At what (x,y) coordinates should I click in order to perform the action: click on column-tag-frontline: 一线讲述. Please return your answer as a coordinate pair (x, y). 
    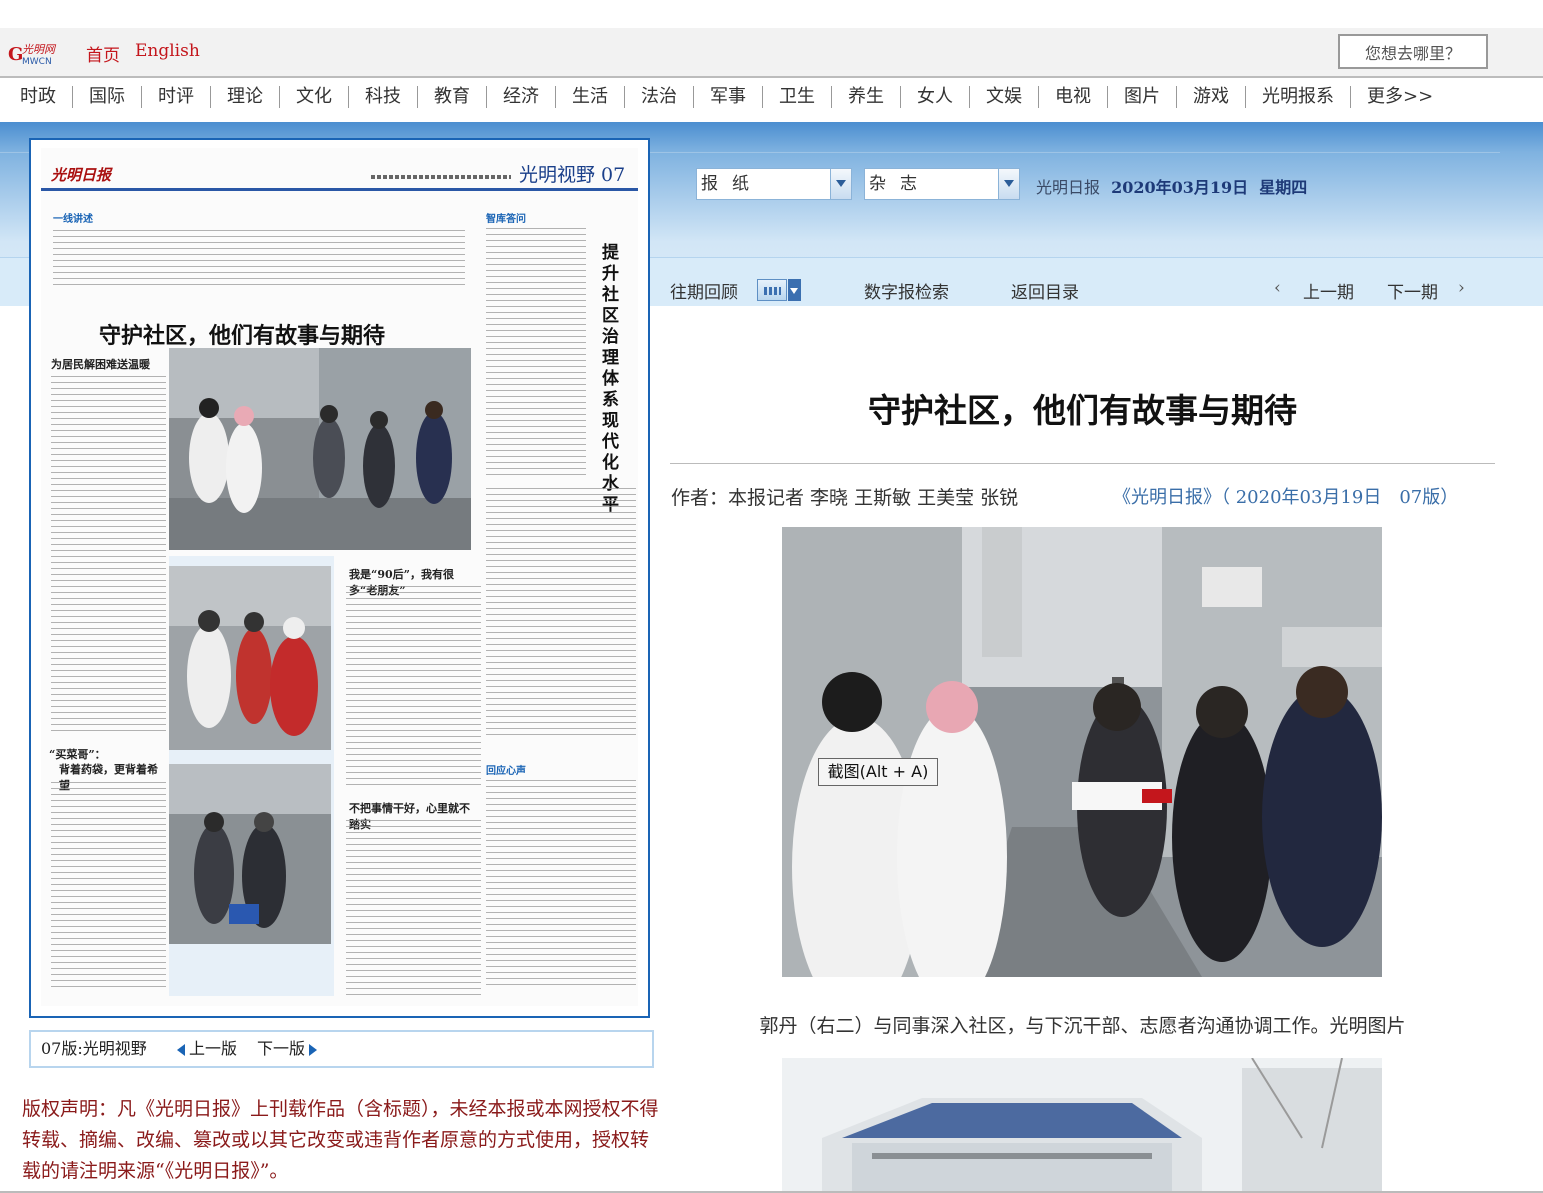
    Looking at the image, I should click on (73, 217).